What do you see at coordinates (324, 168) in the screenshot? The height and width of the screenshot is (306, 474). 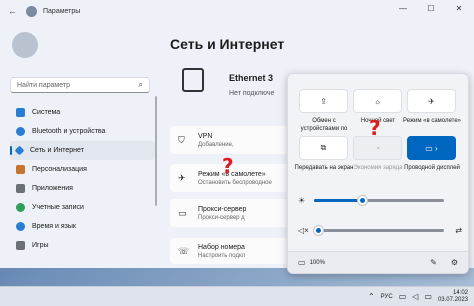 I see `tile-label: Передавать на экран` at bounding box center [324, 168].